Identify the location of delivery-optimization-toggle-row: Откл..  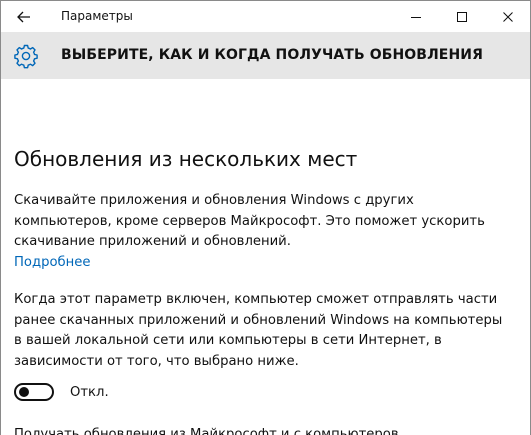
(61, 392).